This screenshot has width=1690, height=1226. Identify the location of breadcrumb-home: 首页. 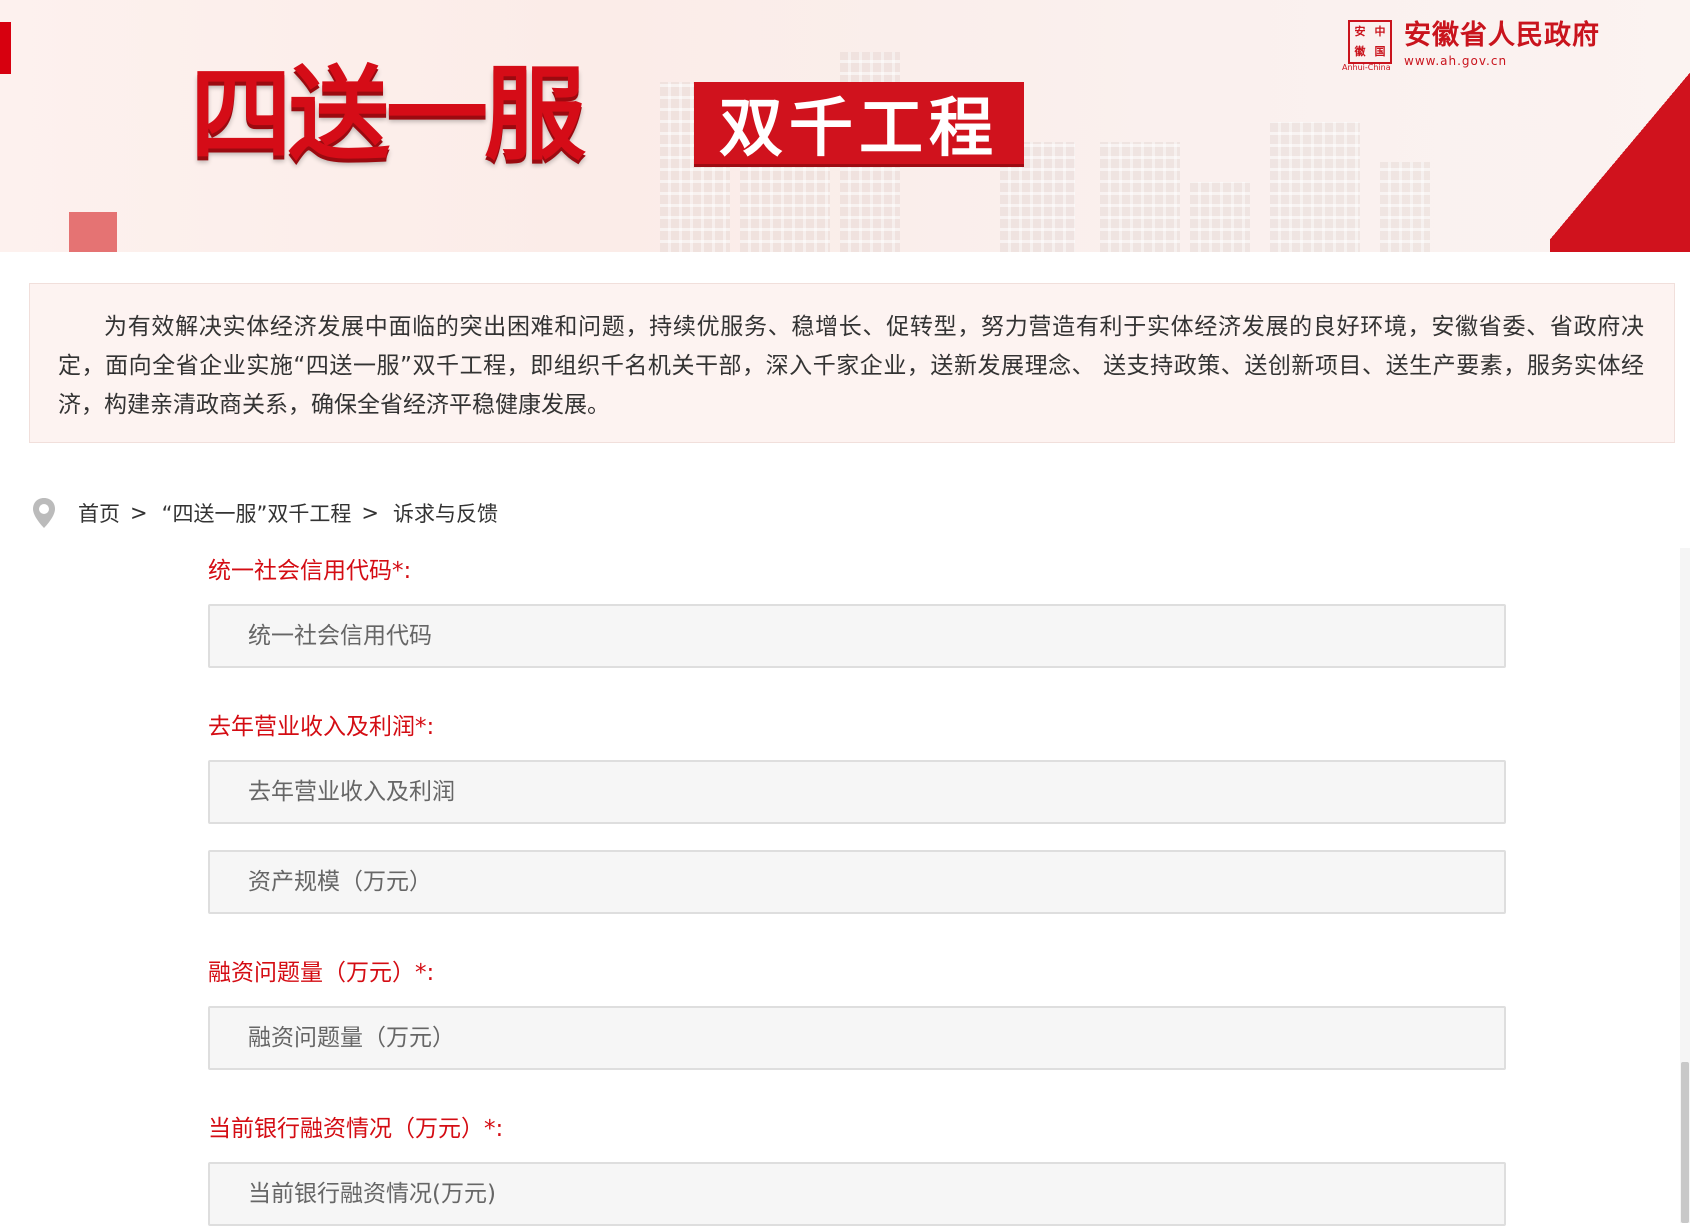
(99, 513).